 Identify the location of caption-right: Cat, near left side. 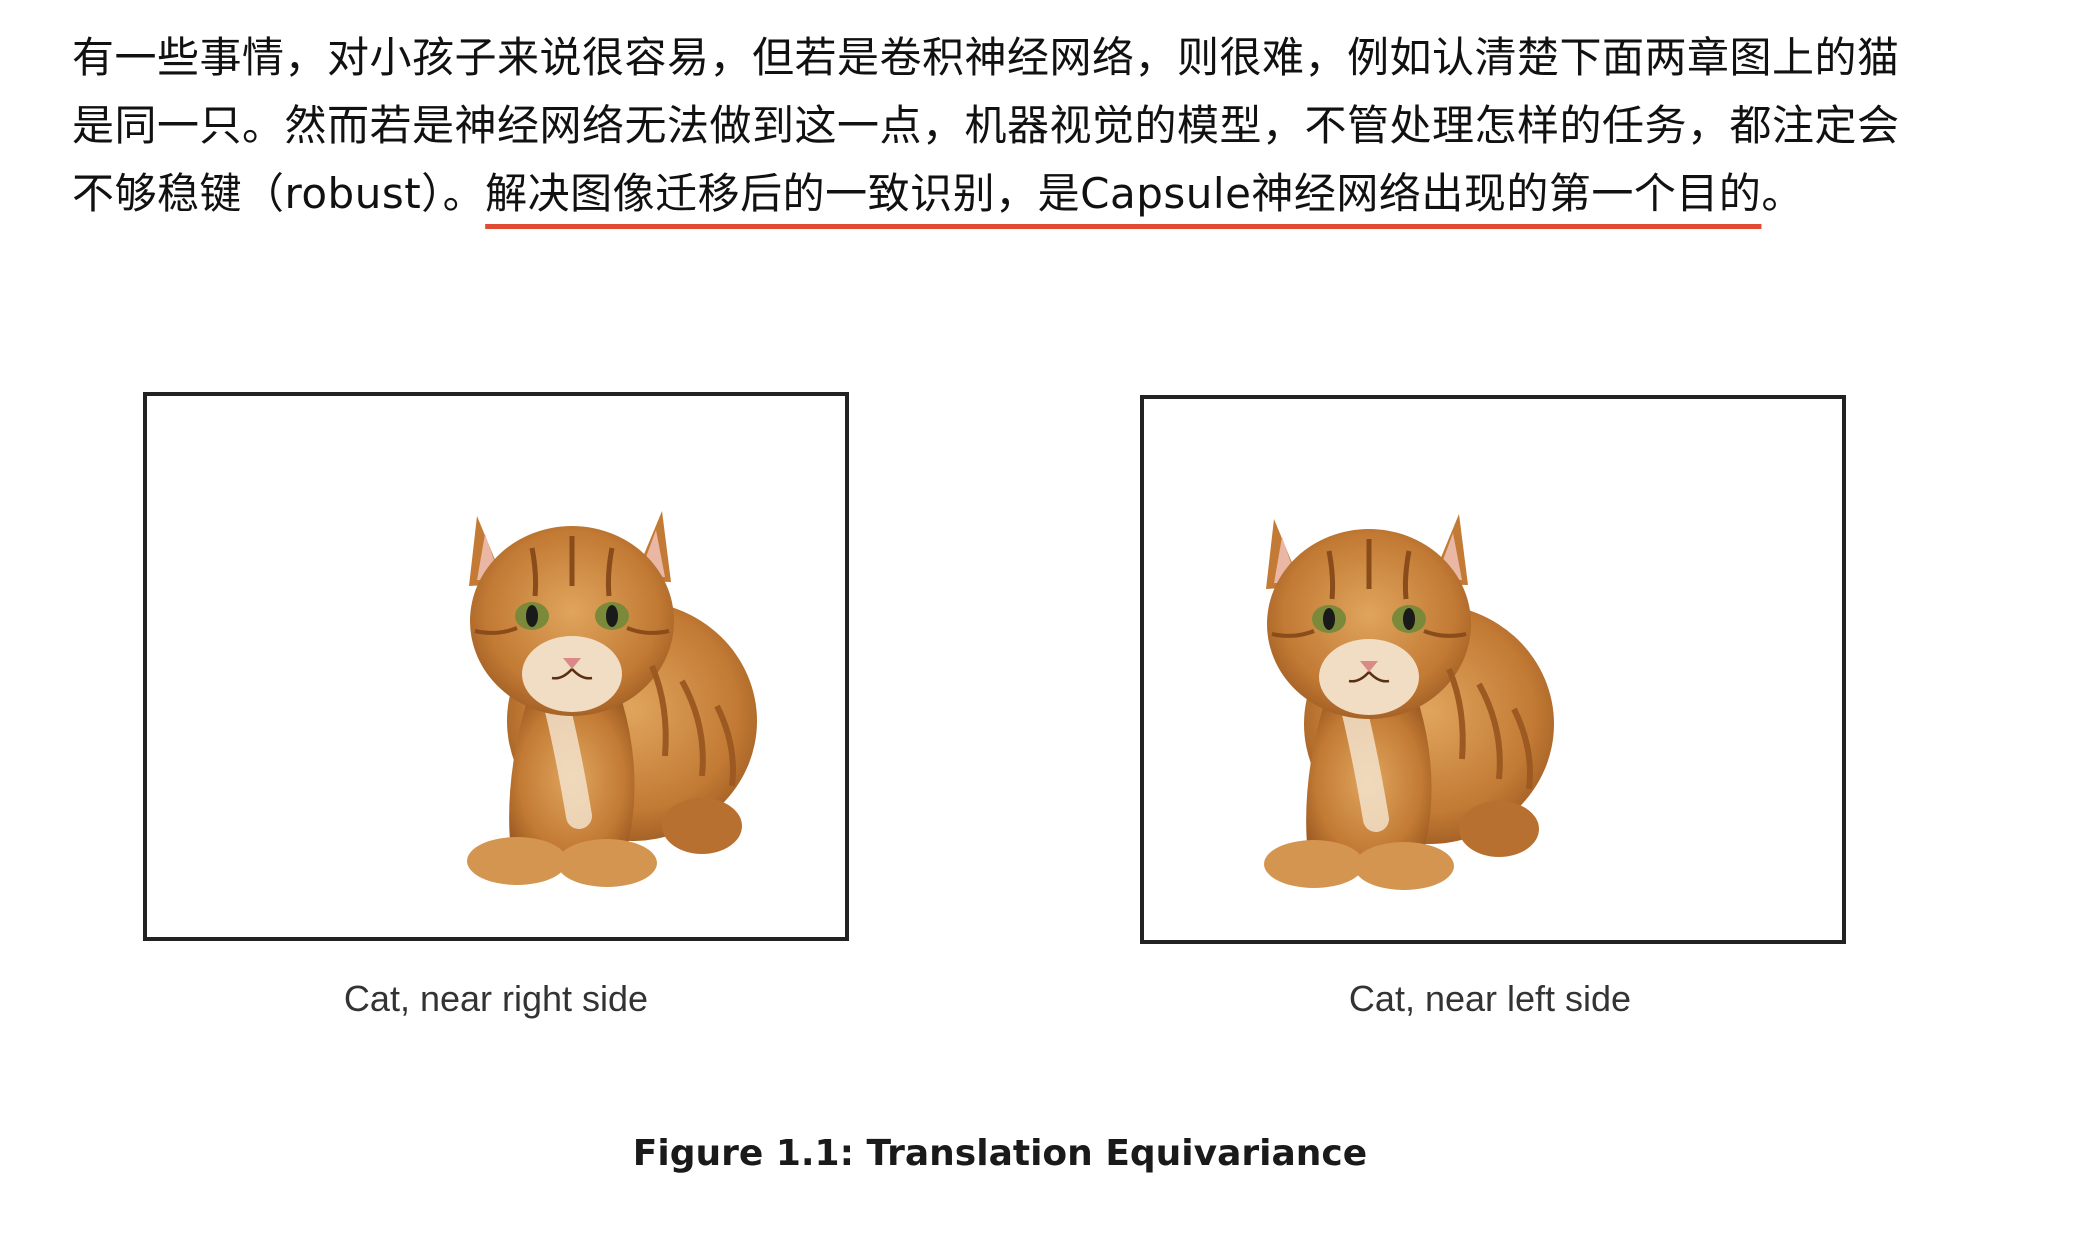
(1490, 998).